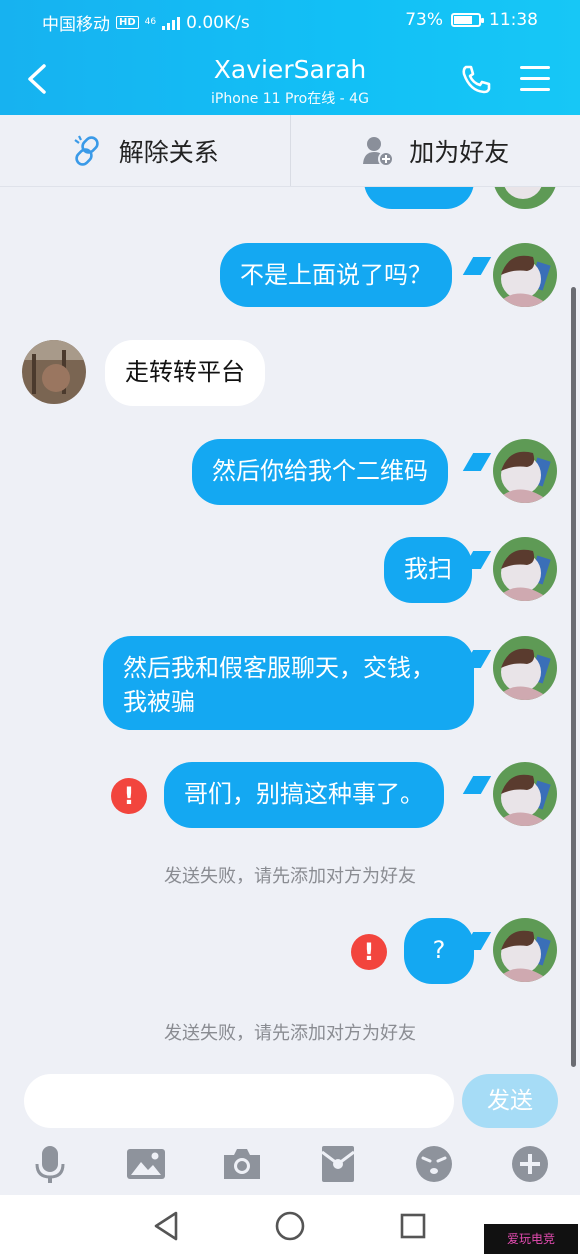 This screenshot has height=1257, width=580. I want to click on emoji-icon, so click(434, 1164).